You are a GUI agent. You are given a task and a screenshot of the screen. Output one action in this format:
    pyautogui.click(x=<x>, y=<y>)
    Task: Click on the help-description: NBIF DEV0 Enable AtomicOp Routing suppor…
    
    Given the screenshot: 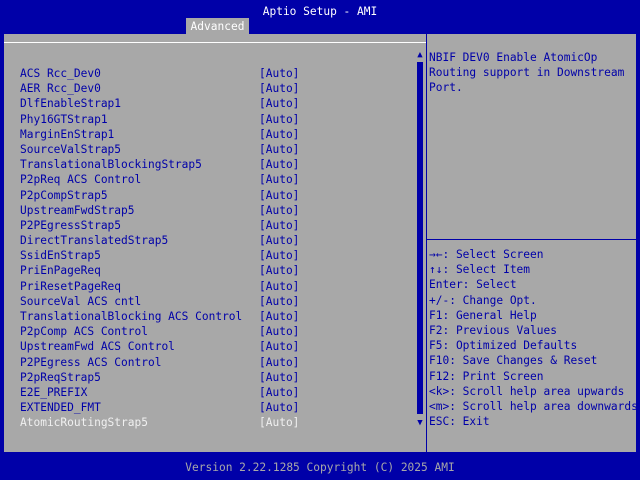 What is the action you would take?
    pyautogui.click(x=527, y=73)
    